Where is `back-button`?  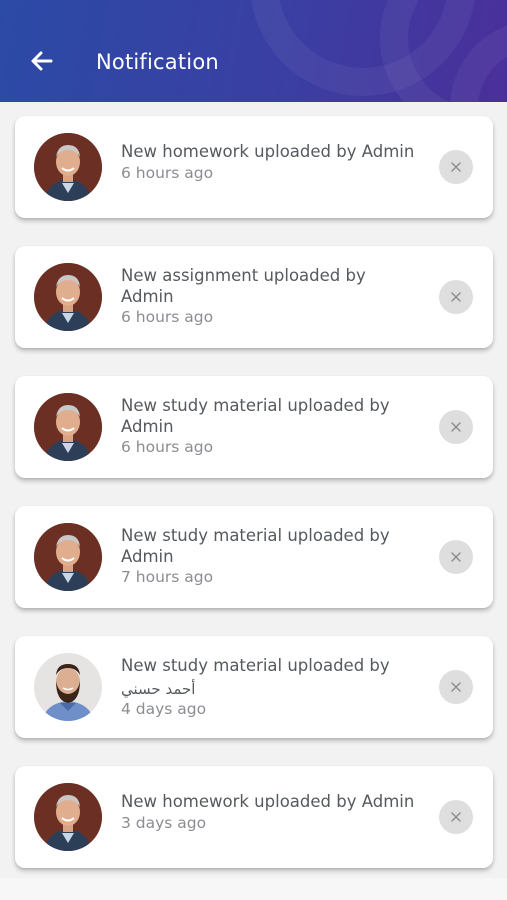 back-button is located at coordinates (42, 61).